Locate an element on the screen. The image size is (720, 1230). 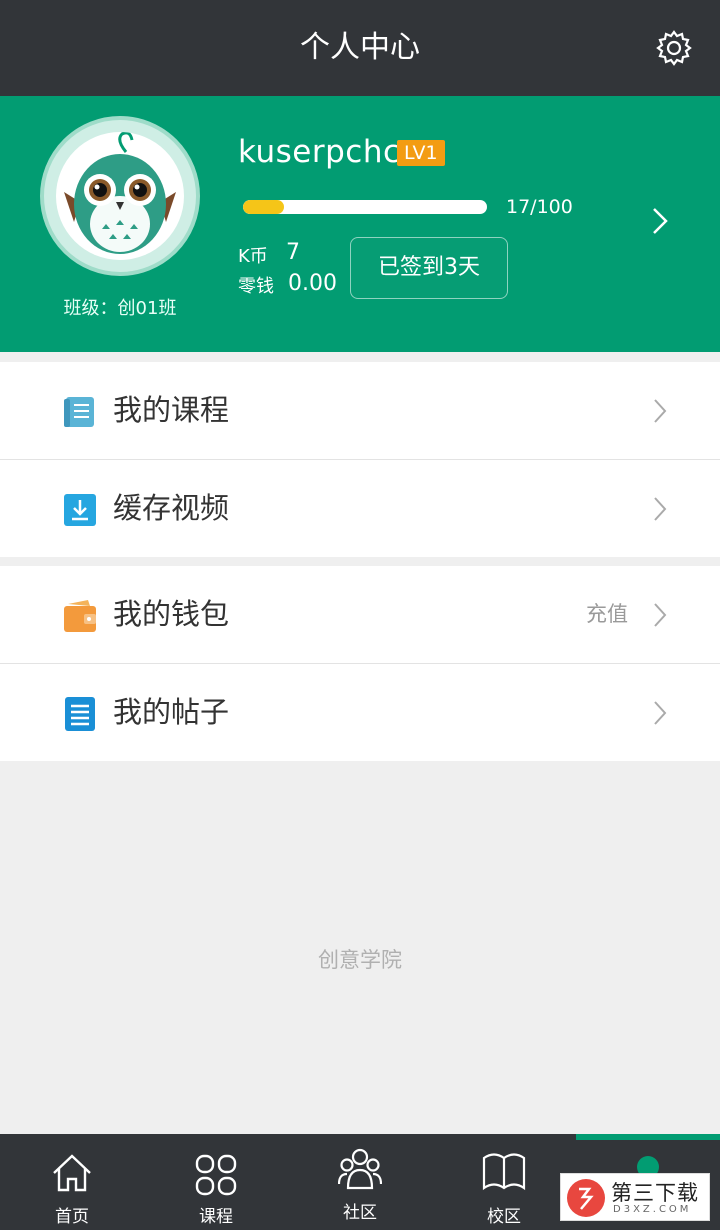
course-book-icon is located at coordinates (79, 412).